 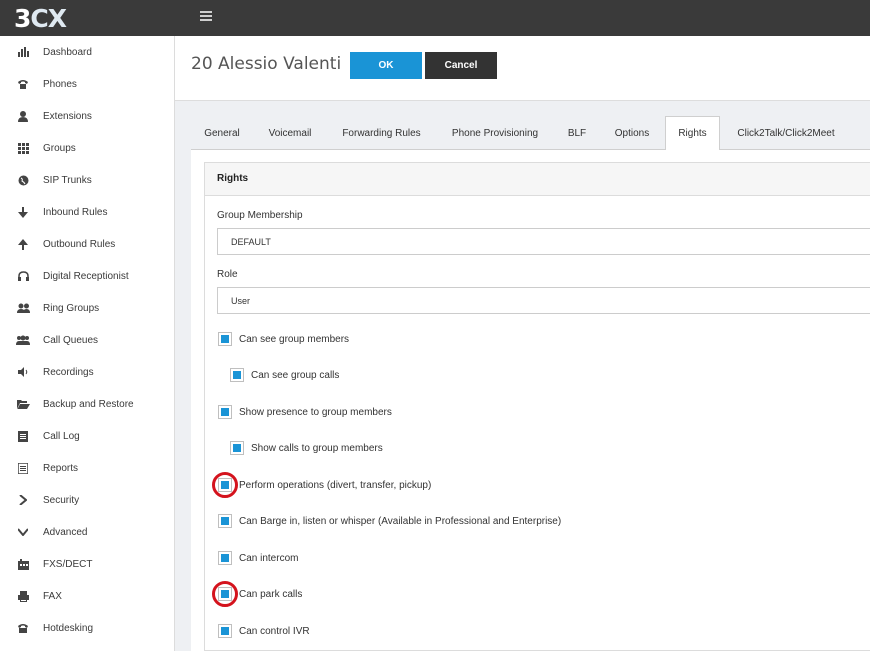 I want to click on tab-general: General, so click(x=222, y=133).